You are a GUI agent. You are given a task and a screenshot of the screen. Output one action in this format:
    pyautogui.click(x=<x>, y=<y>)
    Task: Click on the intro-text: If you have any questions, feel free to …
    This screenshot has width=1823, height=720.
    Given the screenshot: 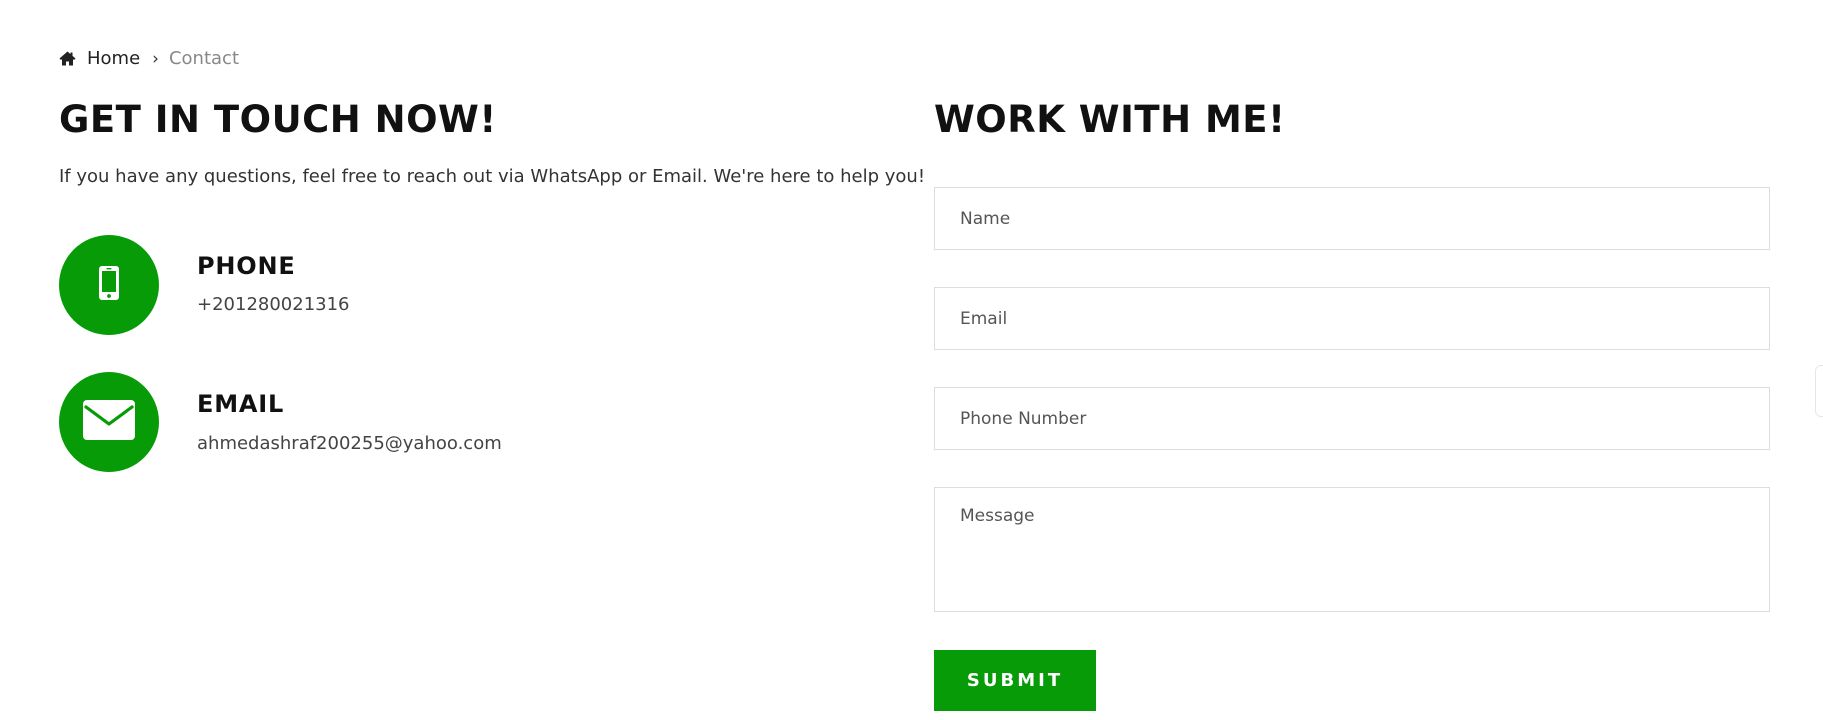 What is the action you would take?
    pyautogui.click(x=492, y=176)
    